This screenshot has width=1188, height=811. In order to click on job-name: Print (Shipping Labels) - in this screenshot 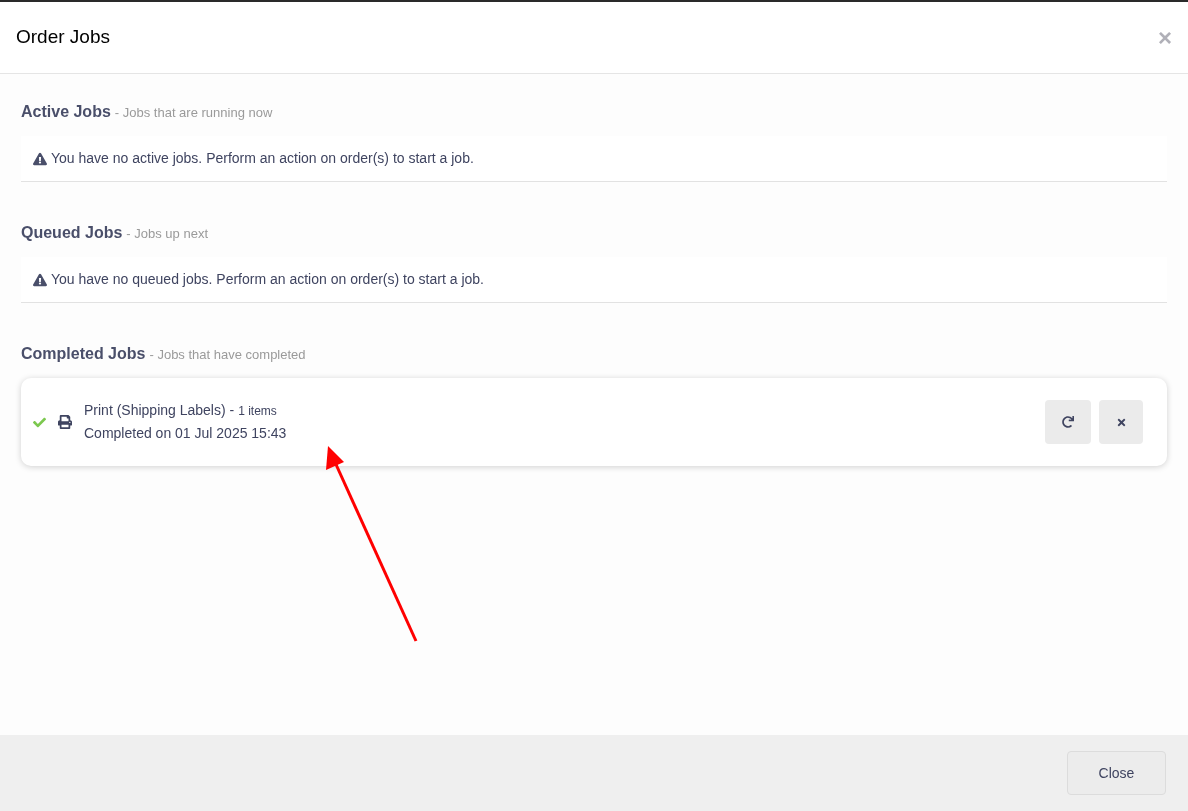, I will do `click(159, 410)`.